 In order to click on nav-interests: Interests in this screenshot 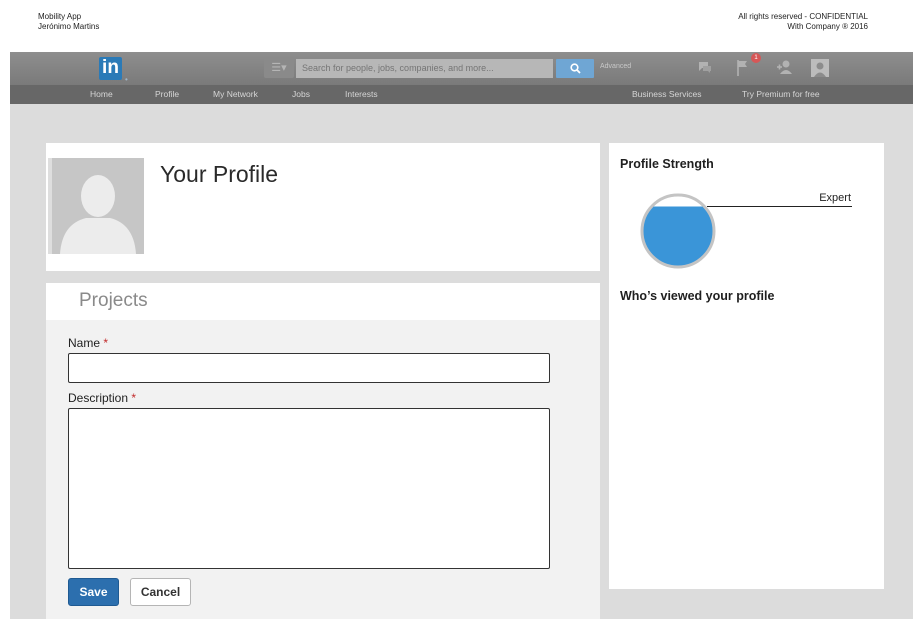, I will do `click(361, 94)`.